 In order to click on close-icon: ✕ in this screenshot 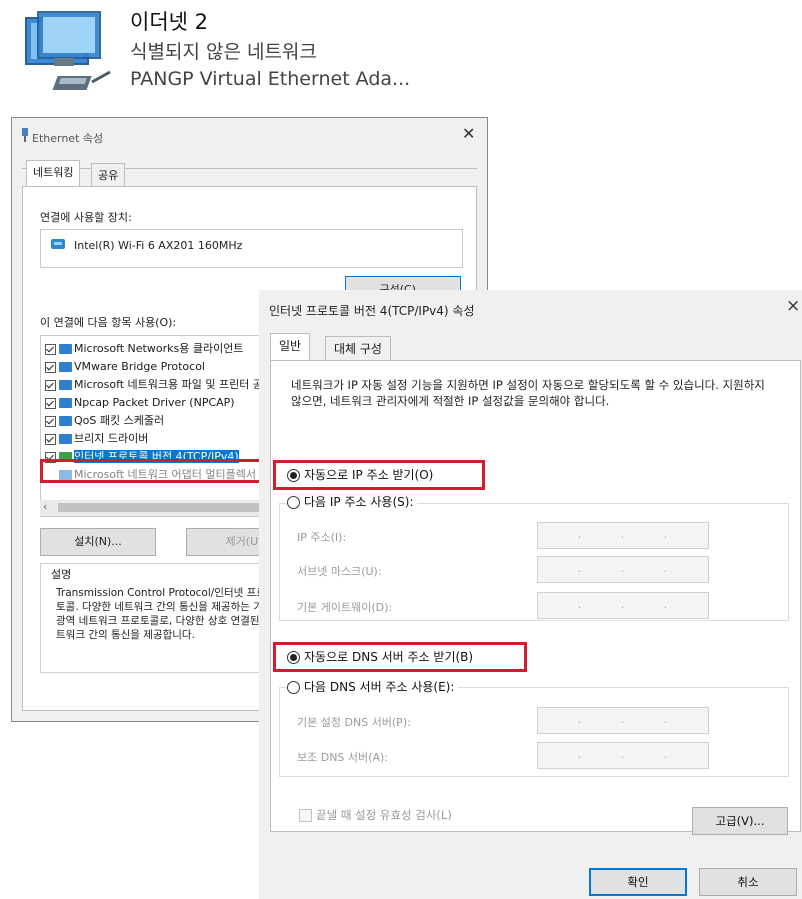, I will do `click(468, 133)`.